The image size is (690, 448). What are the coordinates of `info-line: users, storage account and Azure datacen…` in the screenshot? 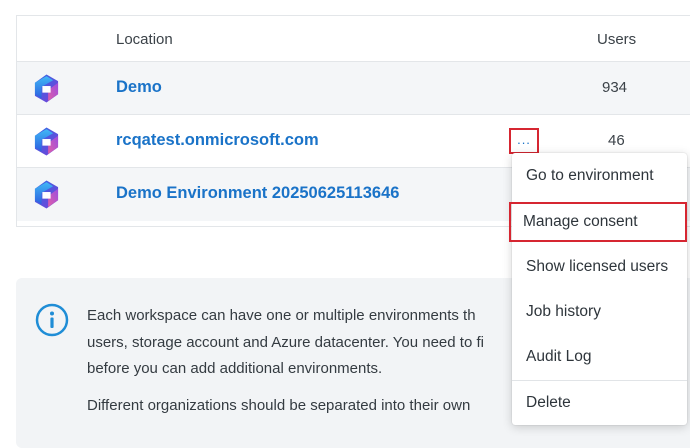 It's located at (285, 342).